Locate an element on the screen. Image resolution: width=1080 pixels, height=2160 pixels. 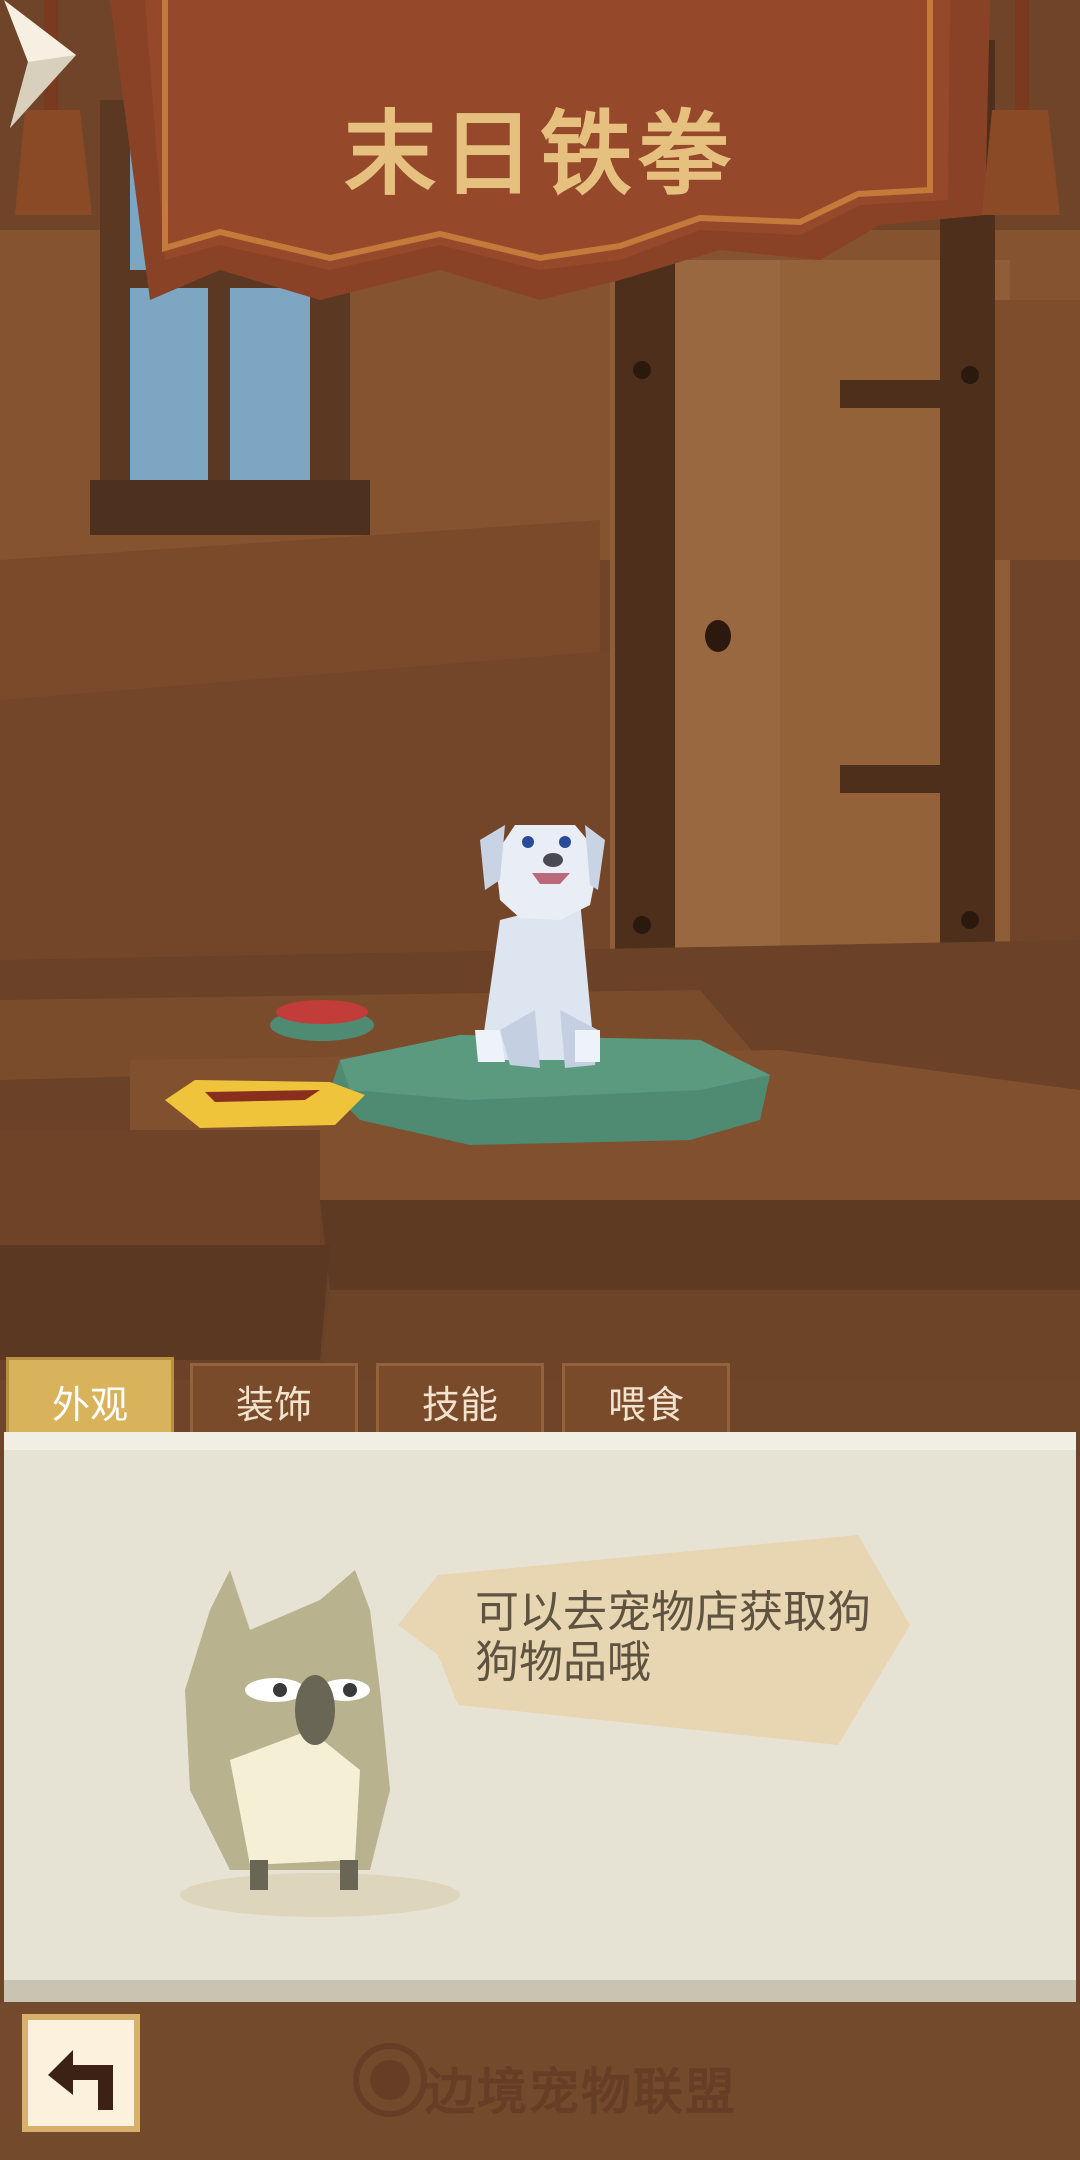
back-button is located at coordinates (81, 2073).